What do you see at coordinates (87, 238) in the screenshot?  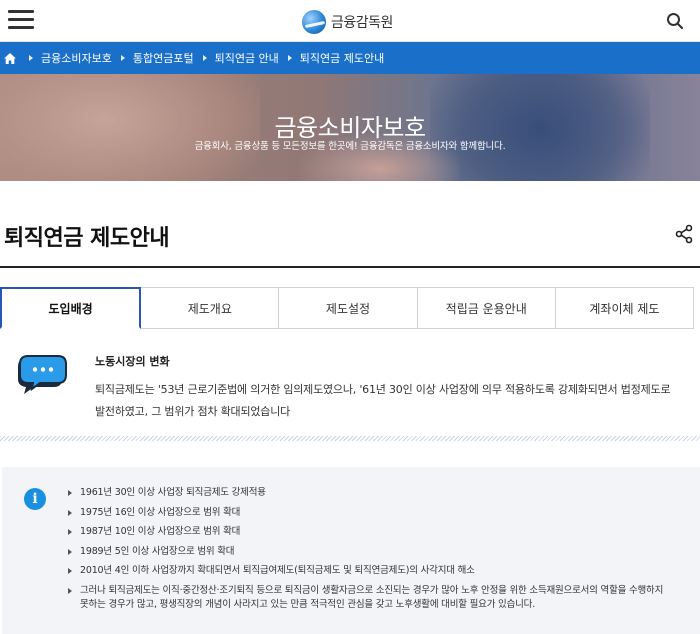 I see `page-title: 퇴직연금 제도안내` at bounding box center [87, 238].